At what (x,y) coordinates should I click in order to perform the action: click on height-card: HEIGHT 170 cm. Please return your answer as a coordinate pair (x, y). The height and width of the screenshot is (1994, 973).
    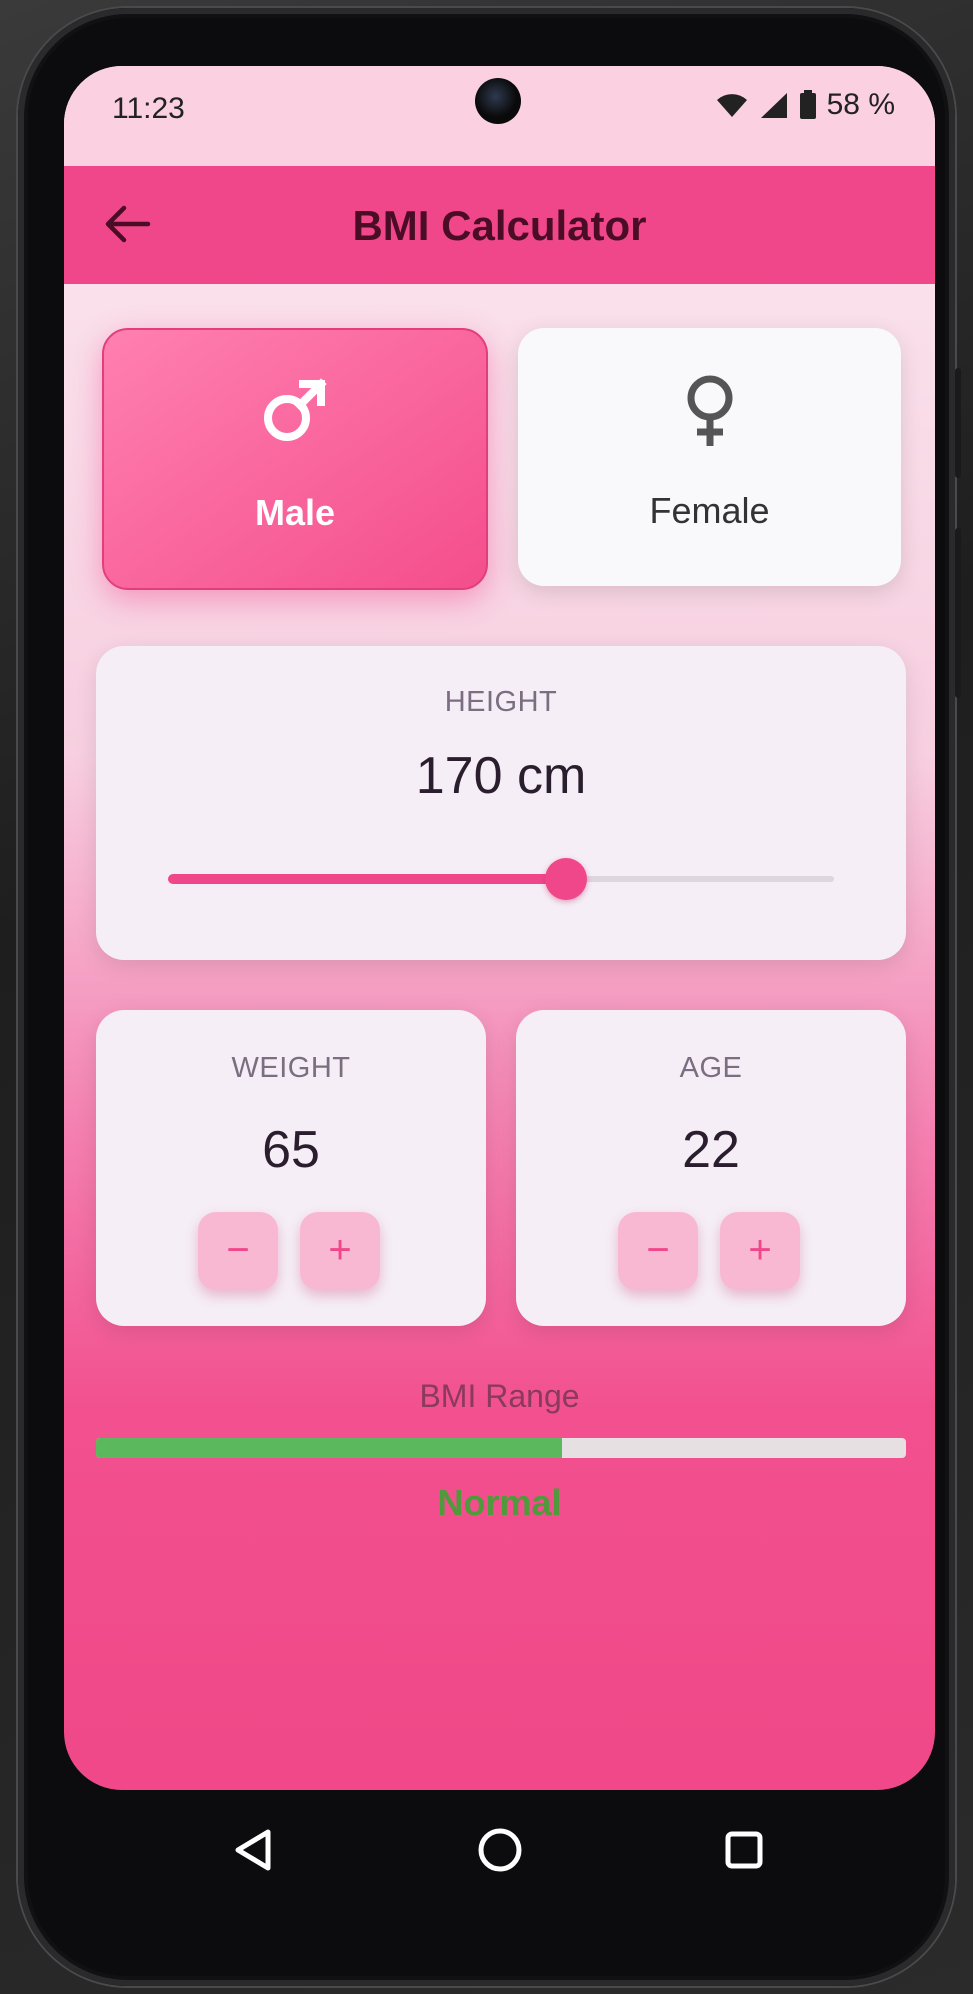
    Looking at the image, I should click on (501, 803).